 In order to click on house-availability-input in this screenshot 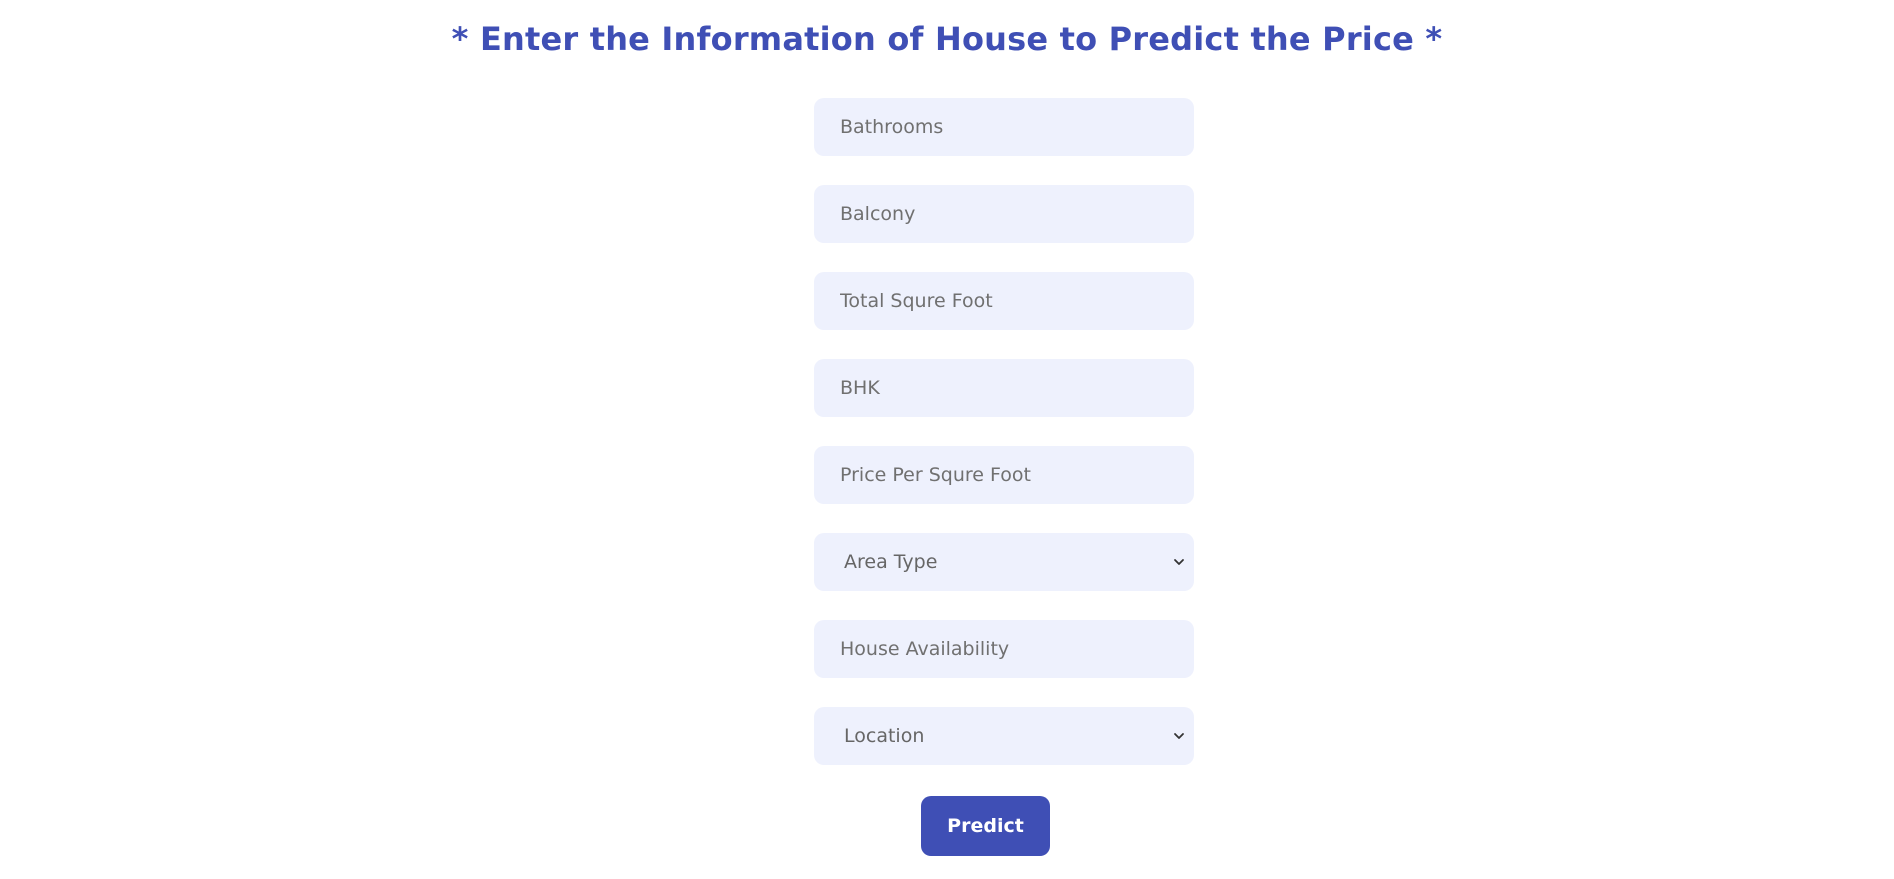, I will do `click(1004, 649)`.